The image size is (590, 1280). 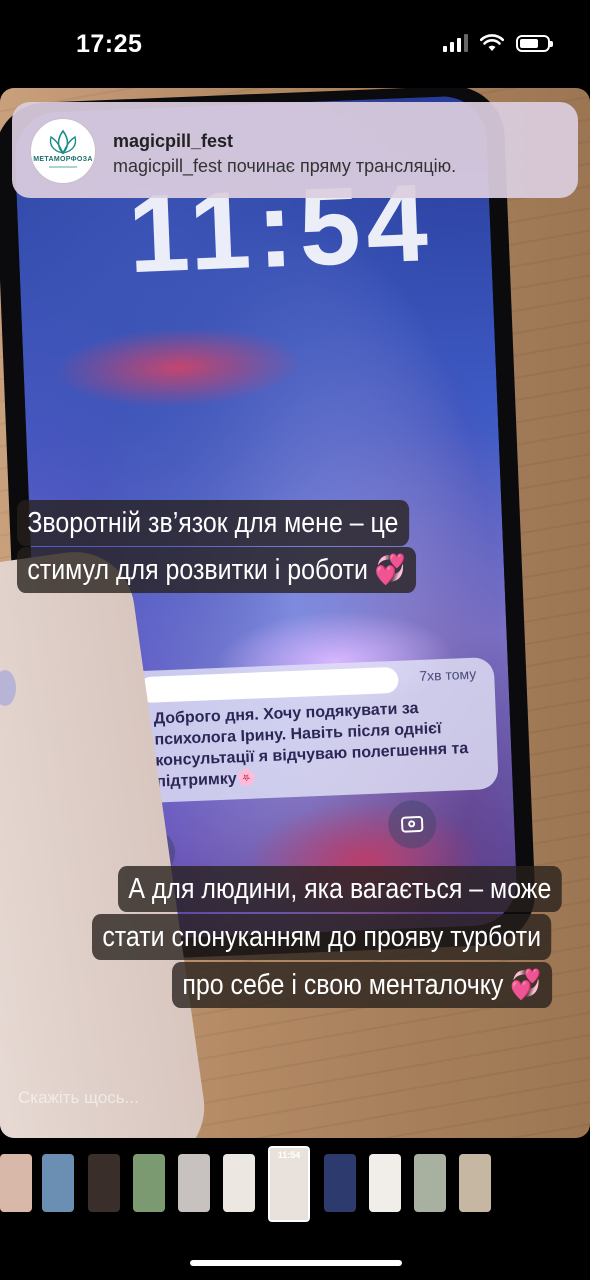 What do you see at coordinates (322, 937) in the screenshot?
I see `caption-line: стати спонуканням до прояву турботи` at bounding box center [322, 937].